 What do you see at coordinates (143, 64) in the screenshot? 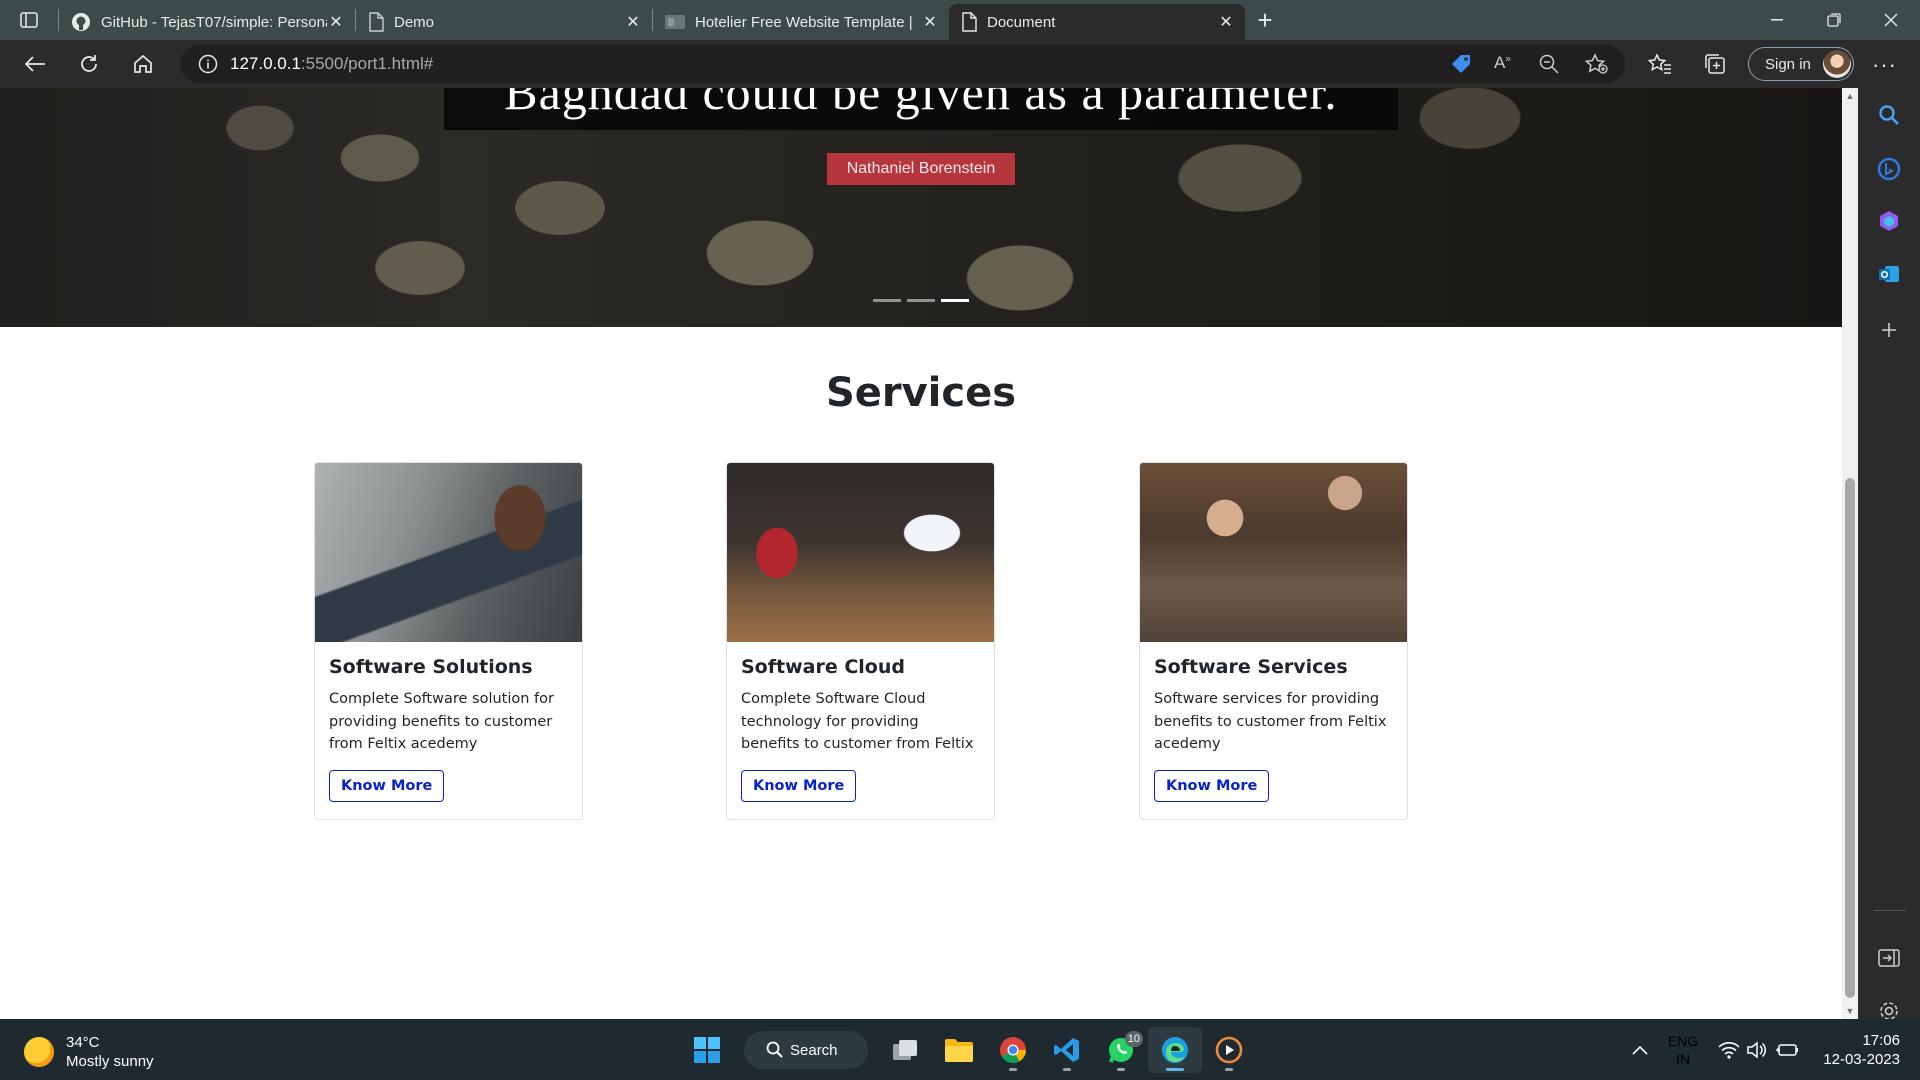
I see `home-button` at bounding box center [143, 64].